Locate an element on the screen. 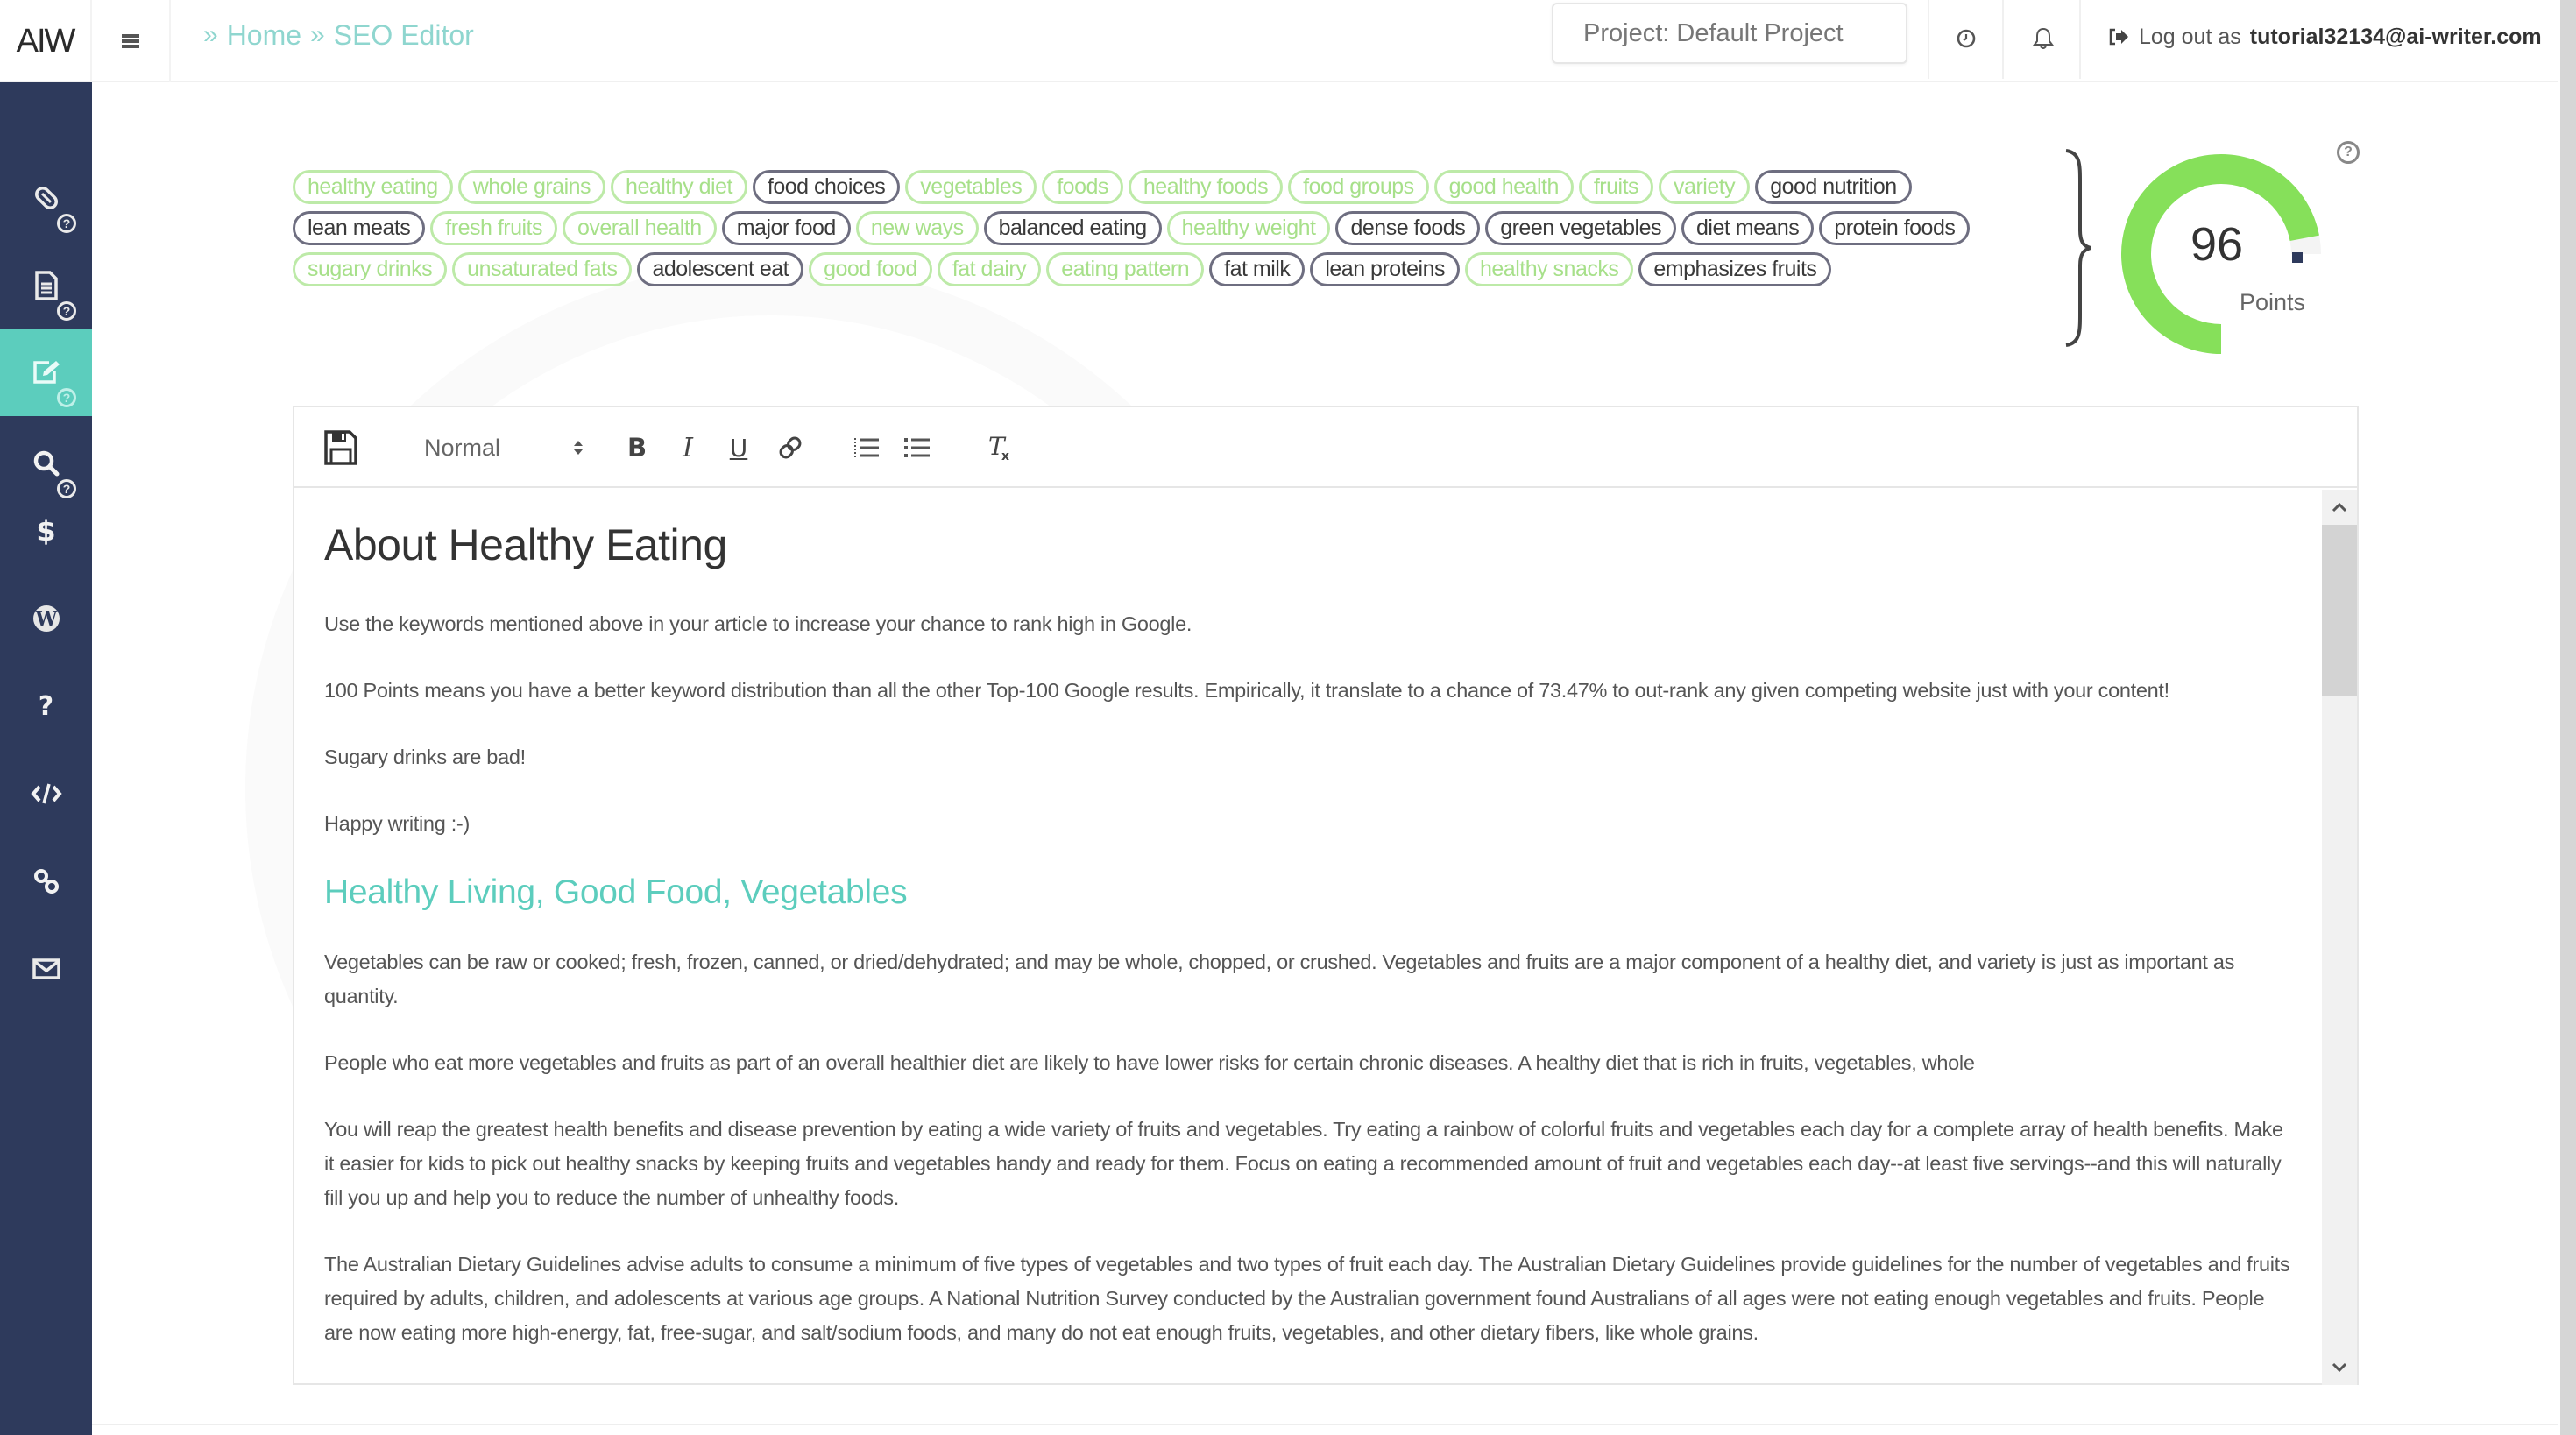 The height and width of the screenshot is (1435, 2576). keyword-tag: green vegetables is located at coordinates (1581, 228).